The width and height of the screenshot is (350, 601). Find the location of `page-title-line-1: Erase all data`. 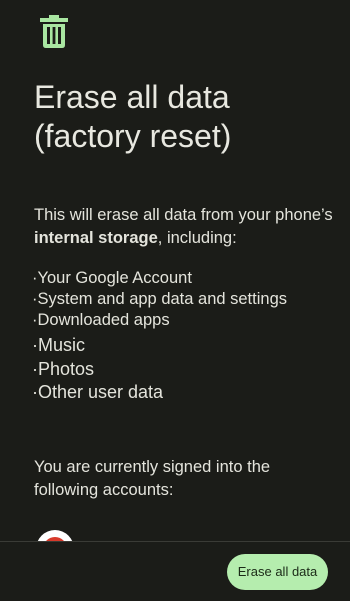

page-title-line-1: Erase all data is located at coordinates (132, 97).